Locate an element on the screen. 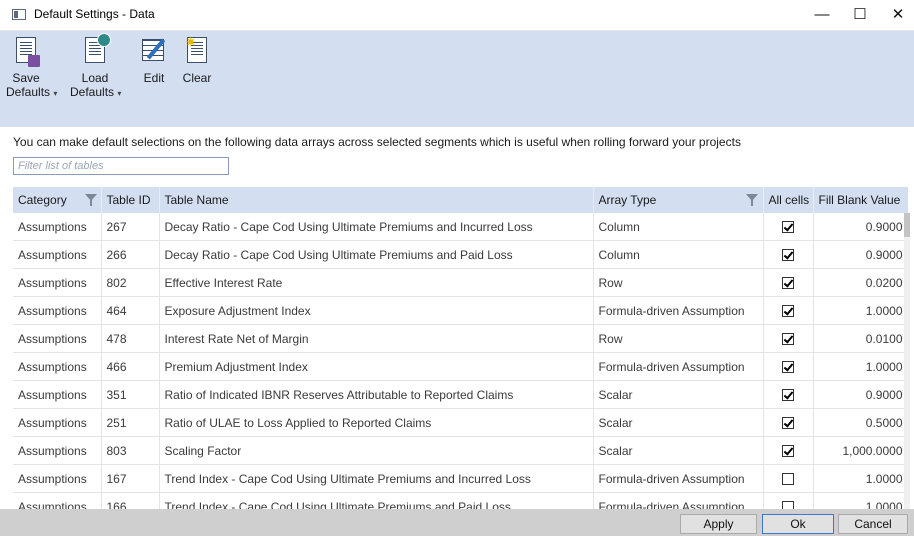 This screenshot has width=914, height=536. table-name-cell: Effective Interest Rate is located at coordinates (376, 282).